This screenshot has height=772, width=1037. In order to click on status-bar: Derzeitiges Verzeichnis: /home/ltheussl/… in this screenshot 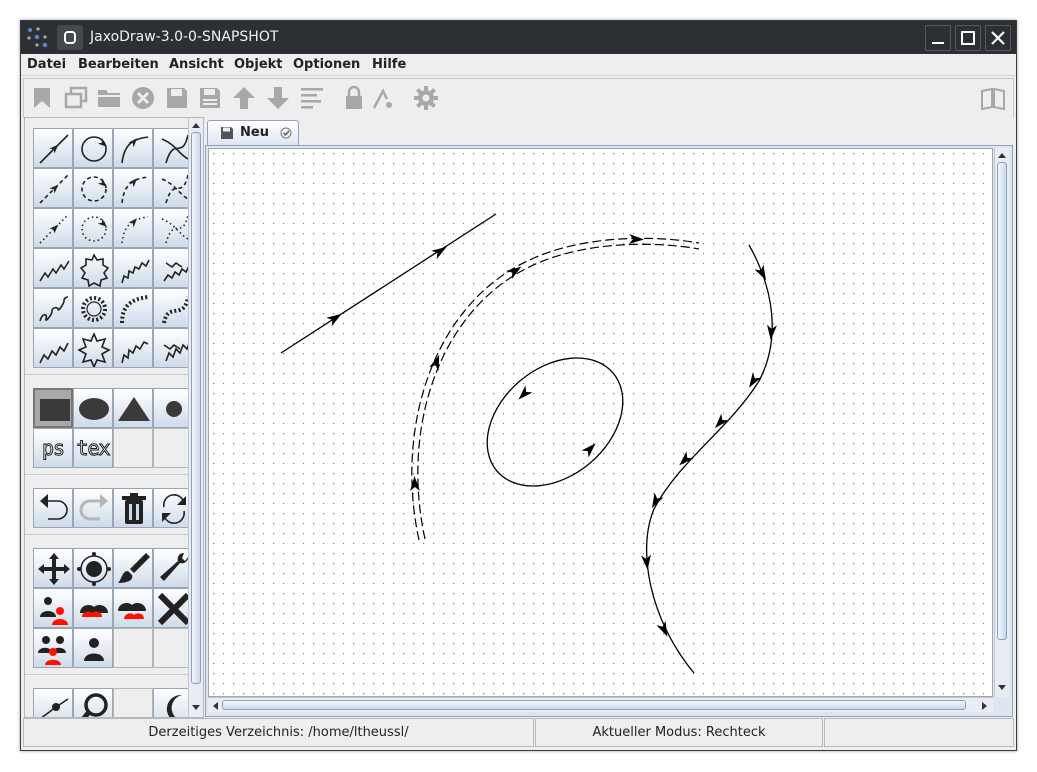, I will do `click(518, 733)`.